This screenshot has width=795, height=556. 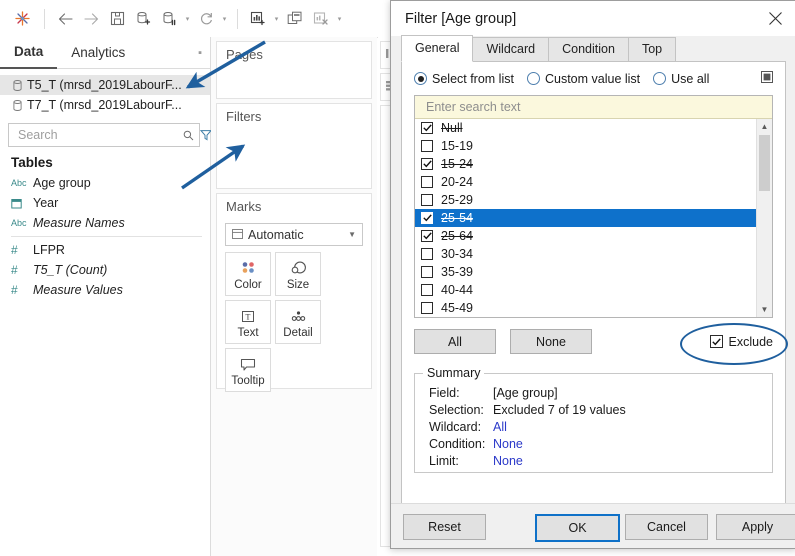 What do you see at coordinates (294, 70) in the screenshot?
I see `pages-card: Pages` at bounding box center [294, 70].